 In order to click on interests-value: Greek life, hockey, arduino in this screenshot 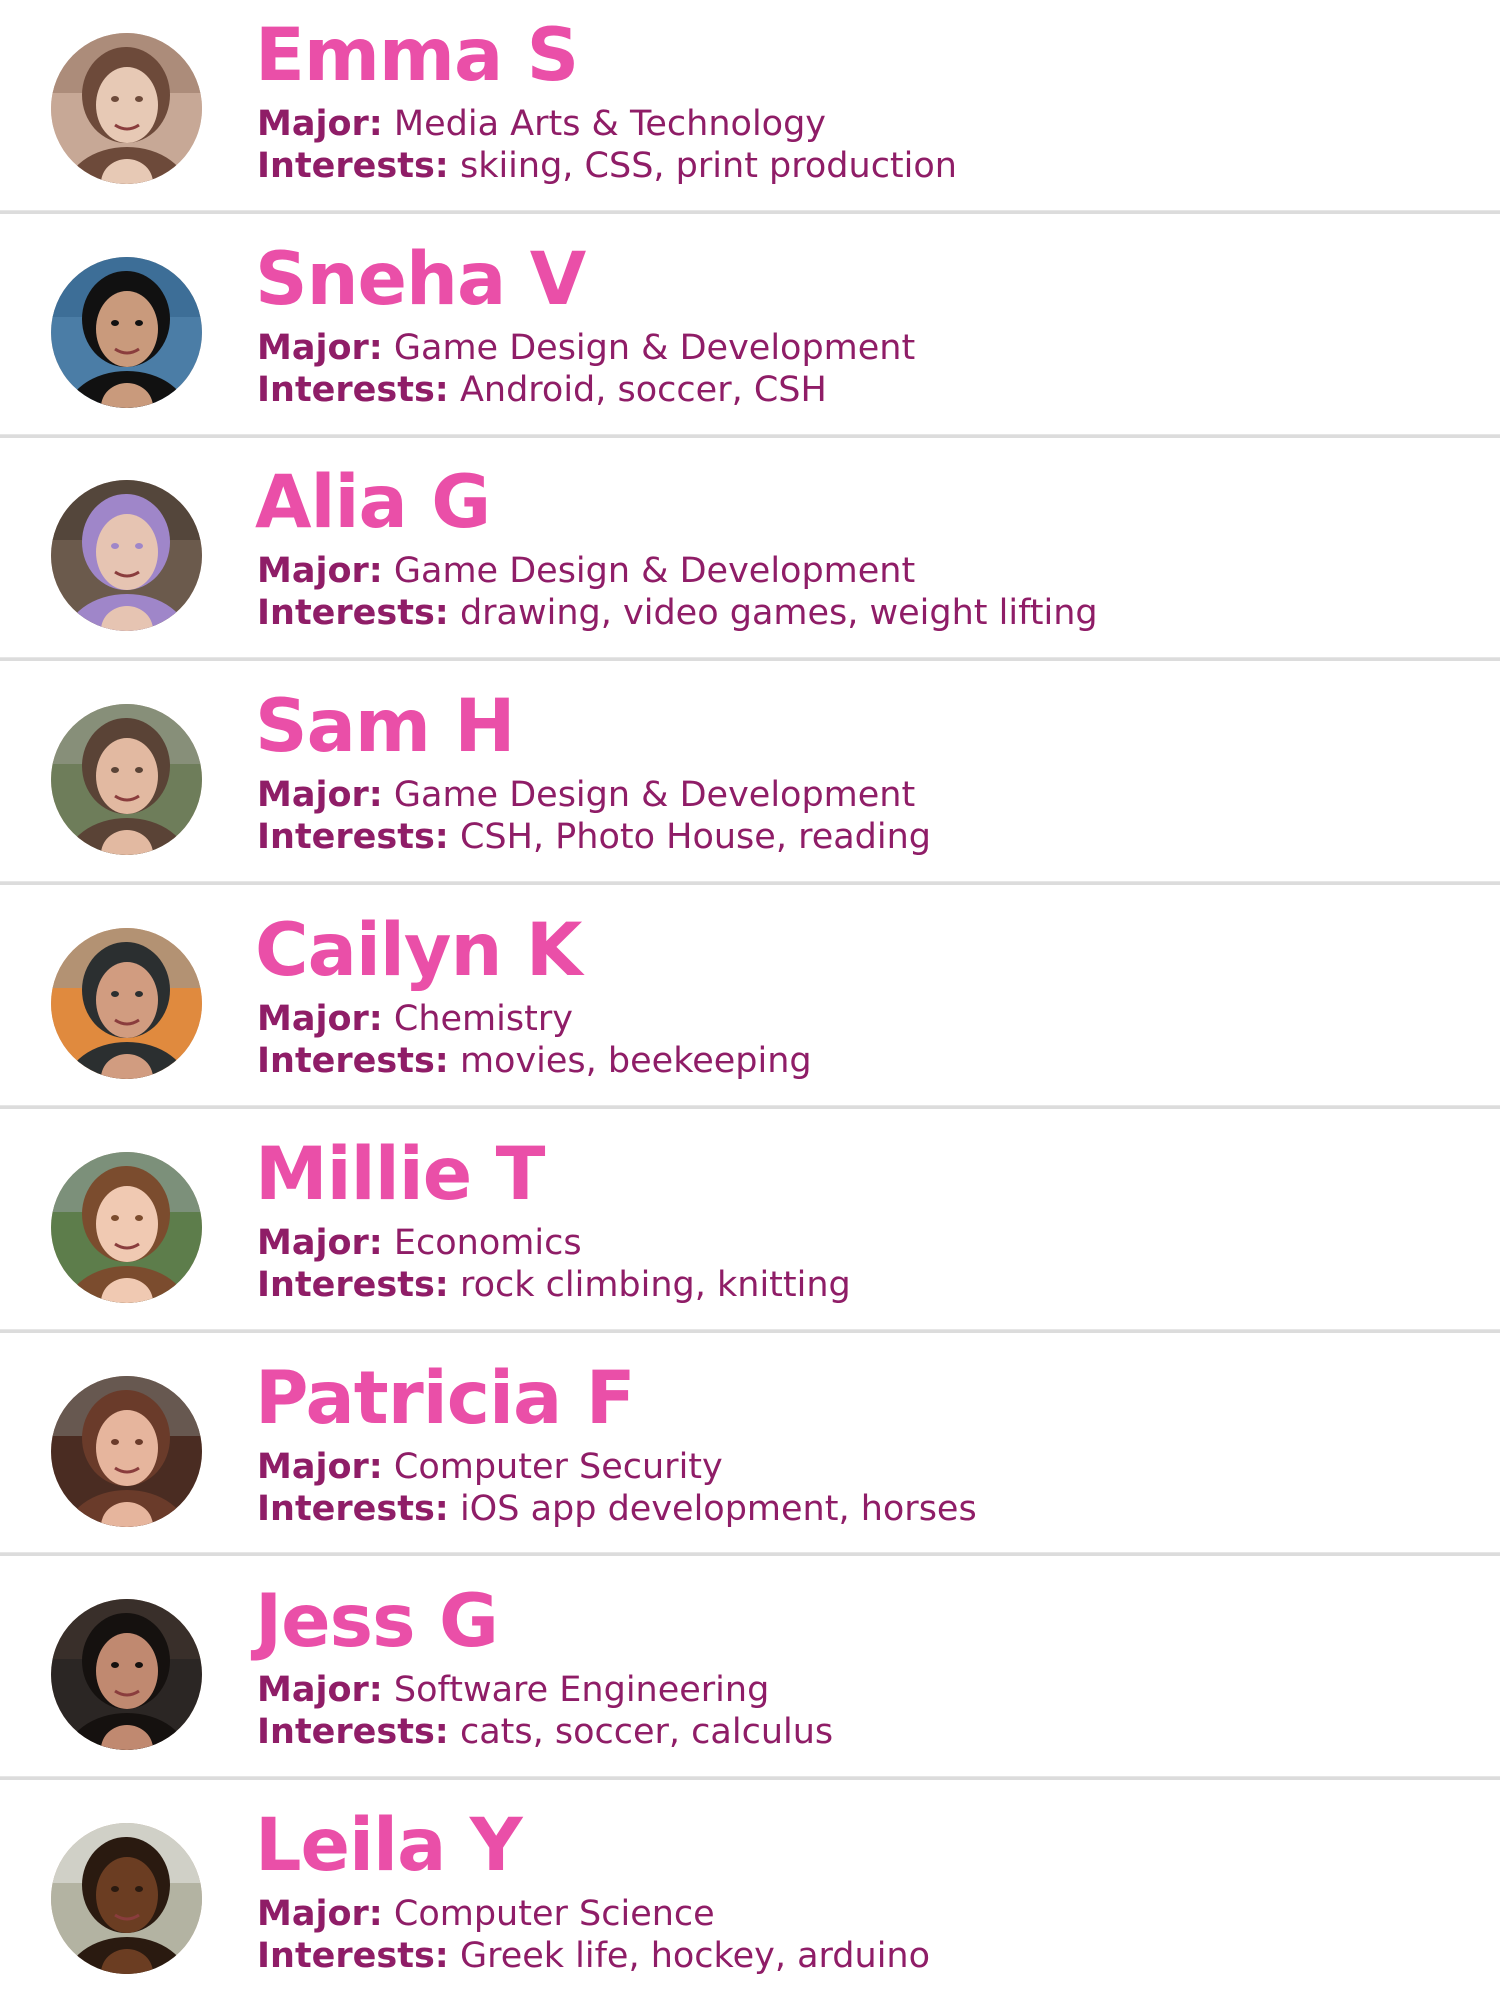, I will do `click(695, 1956)`.